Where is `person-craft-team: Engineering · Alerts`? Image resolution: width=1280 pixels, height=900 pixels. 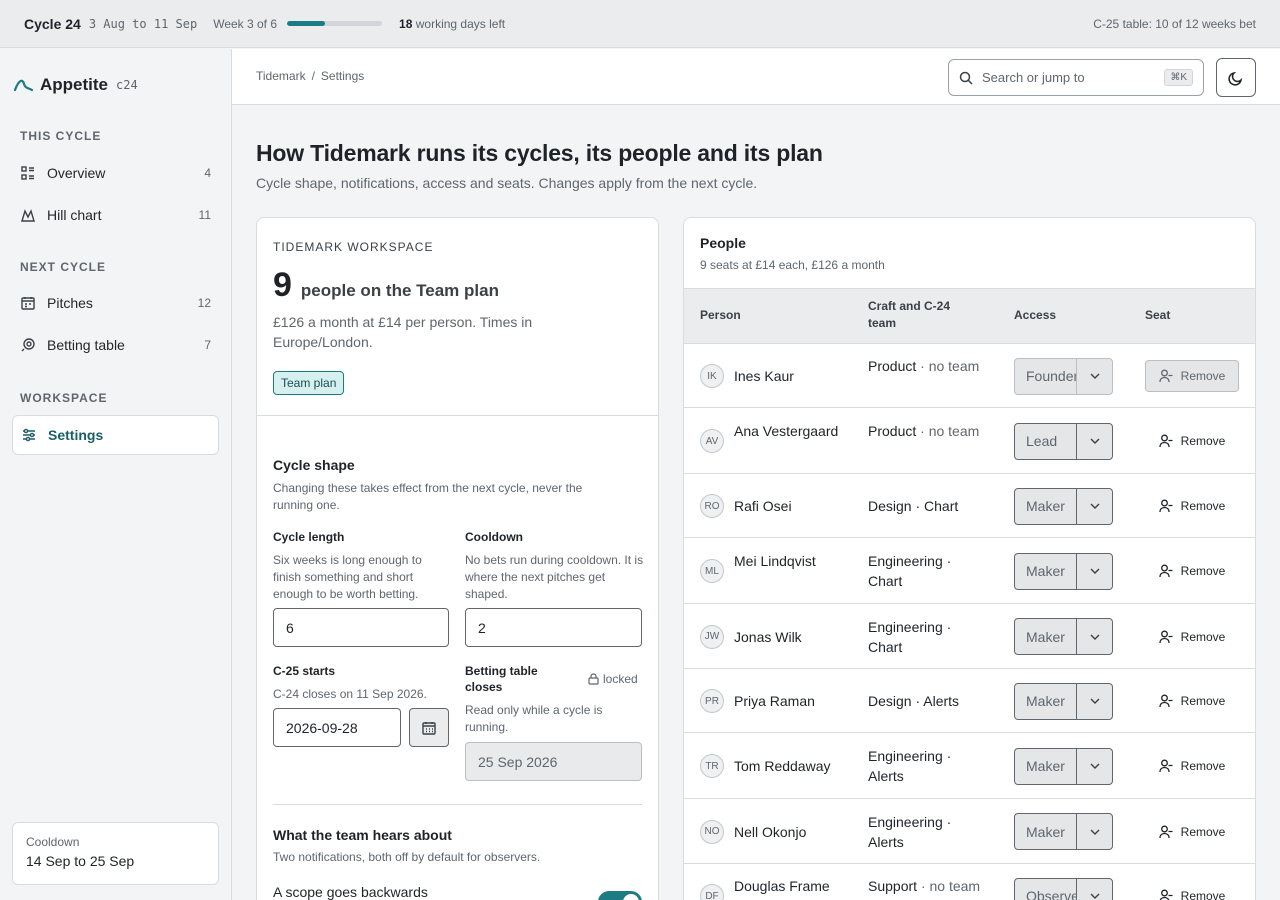 person-craft-team: Engineering · Alerts is located at coordinates (910, 766).